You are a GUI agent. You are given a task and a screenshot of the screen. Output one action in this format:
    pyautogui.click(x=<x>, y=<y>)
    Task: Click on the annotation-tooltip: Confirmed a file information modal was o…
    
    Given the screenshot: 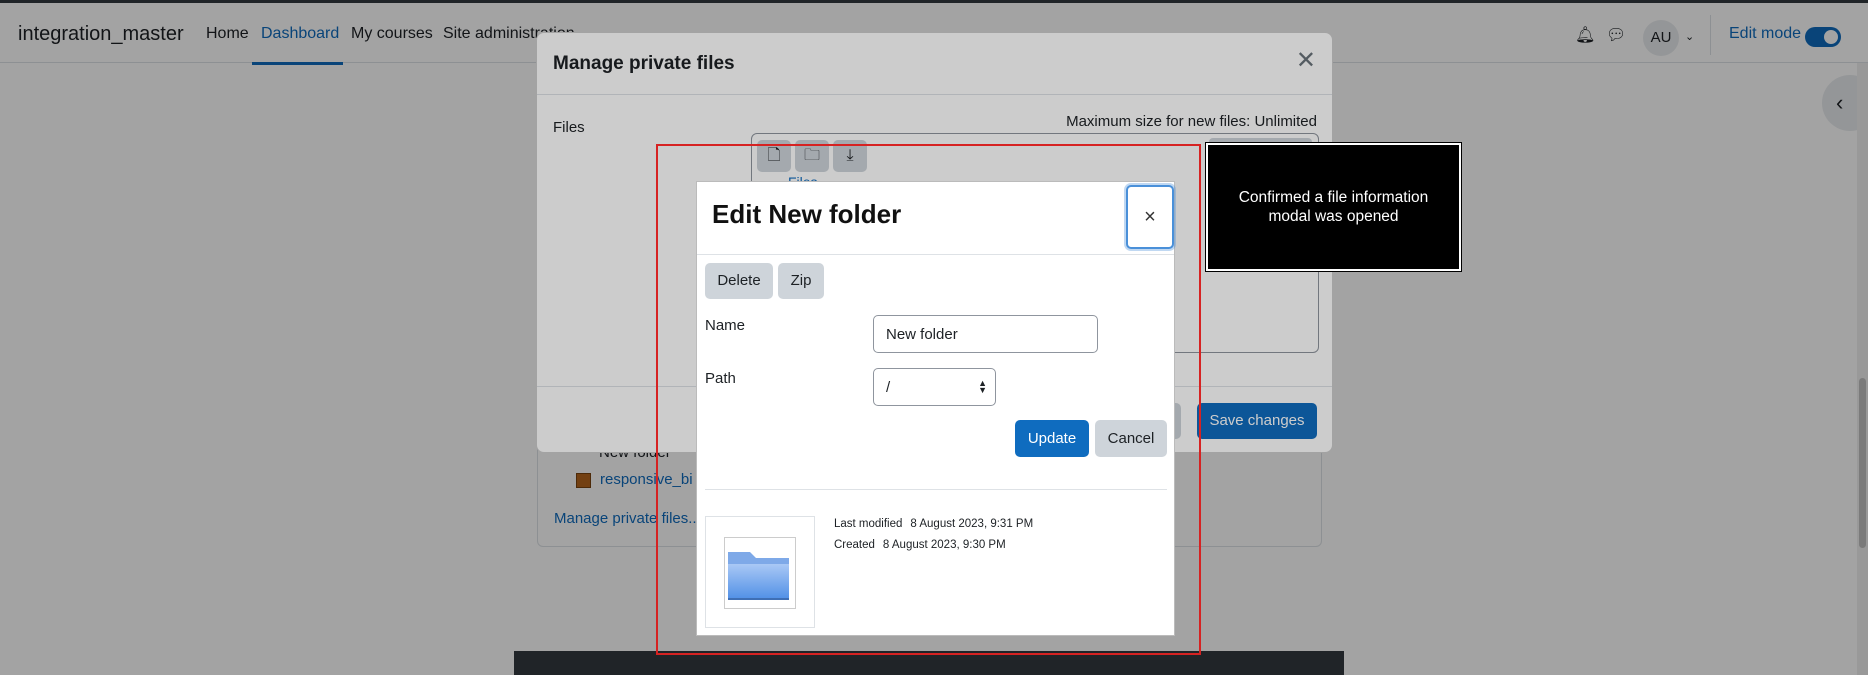 What is the action you would take?
    pyautogui.click(x=1333, y=207)
    